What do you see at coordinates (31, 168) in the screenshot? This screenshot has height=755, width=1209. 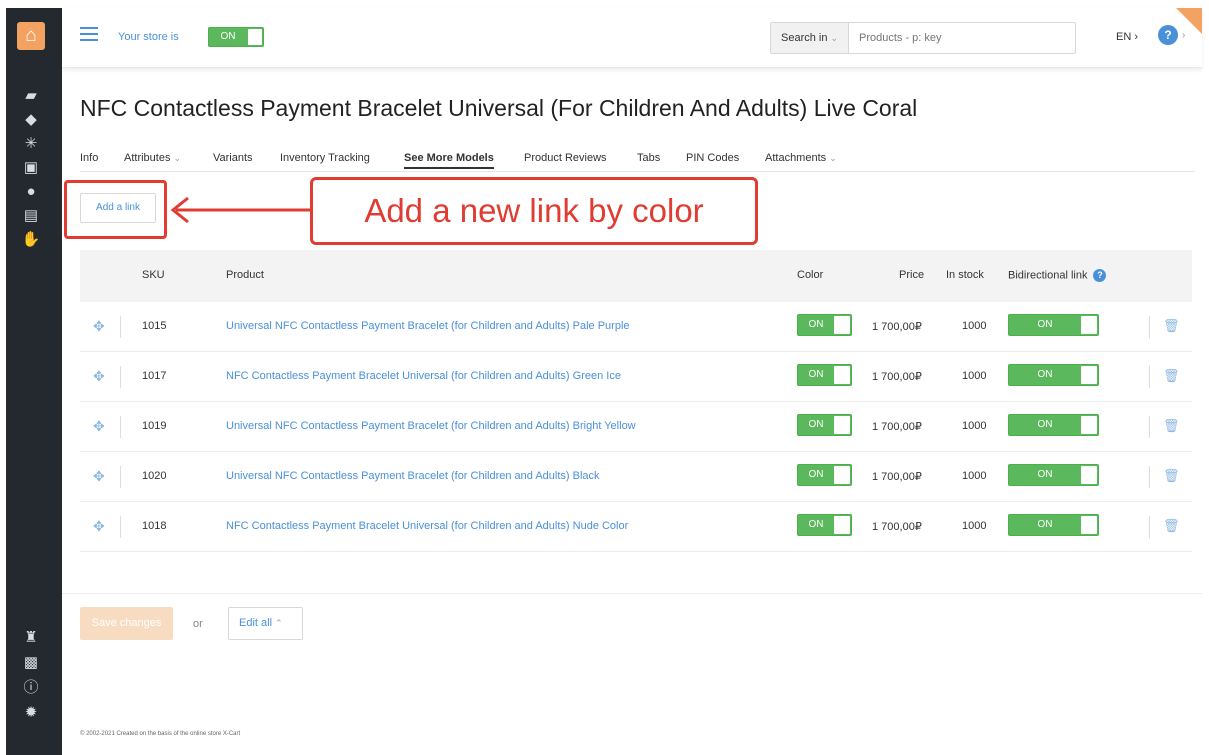 I see `gift-icon: ▣` at bounding box center [31, 168].